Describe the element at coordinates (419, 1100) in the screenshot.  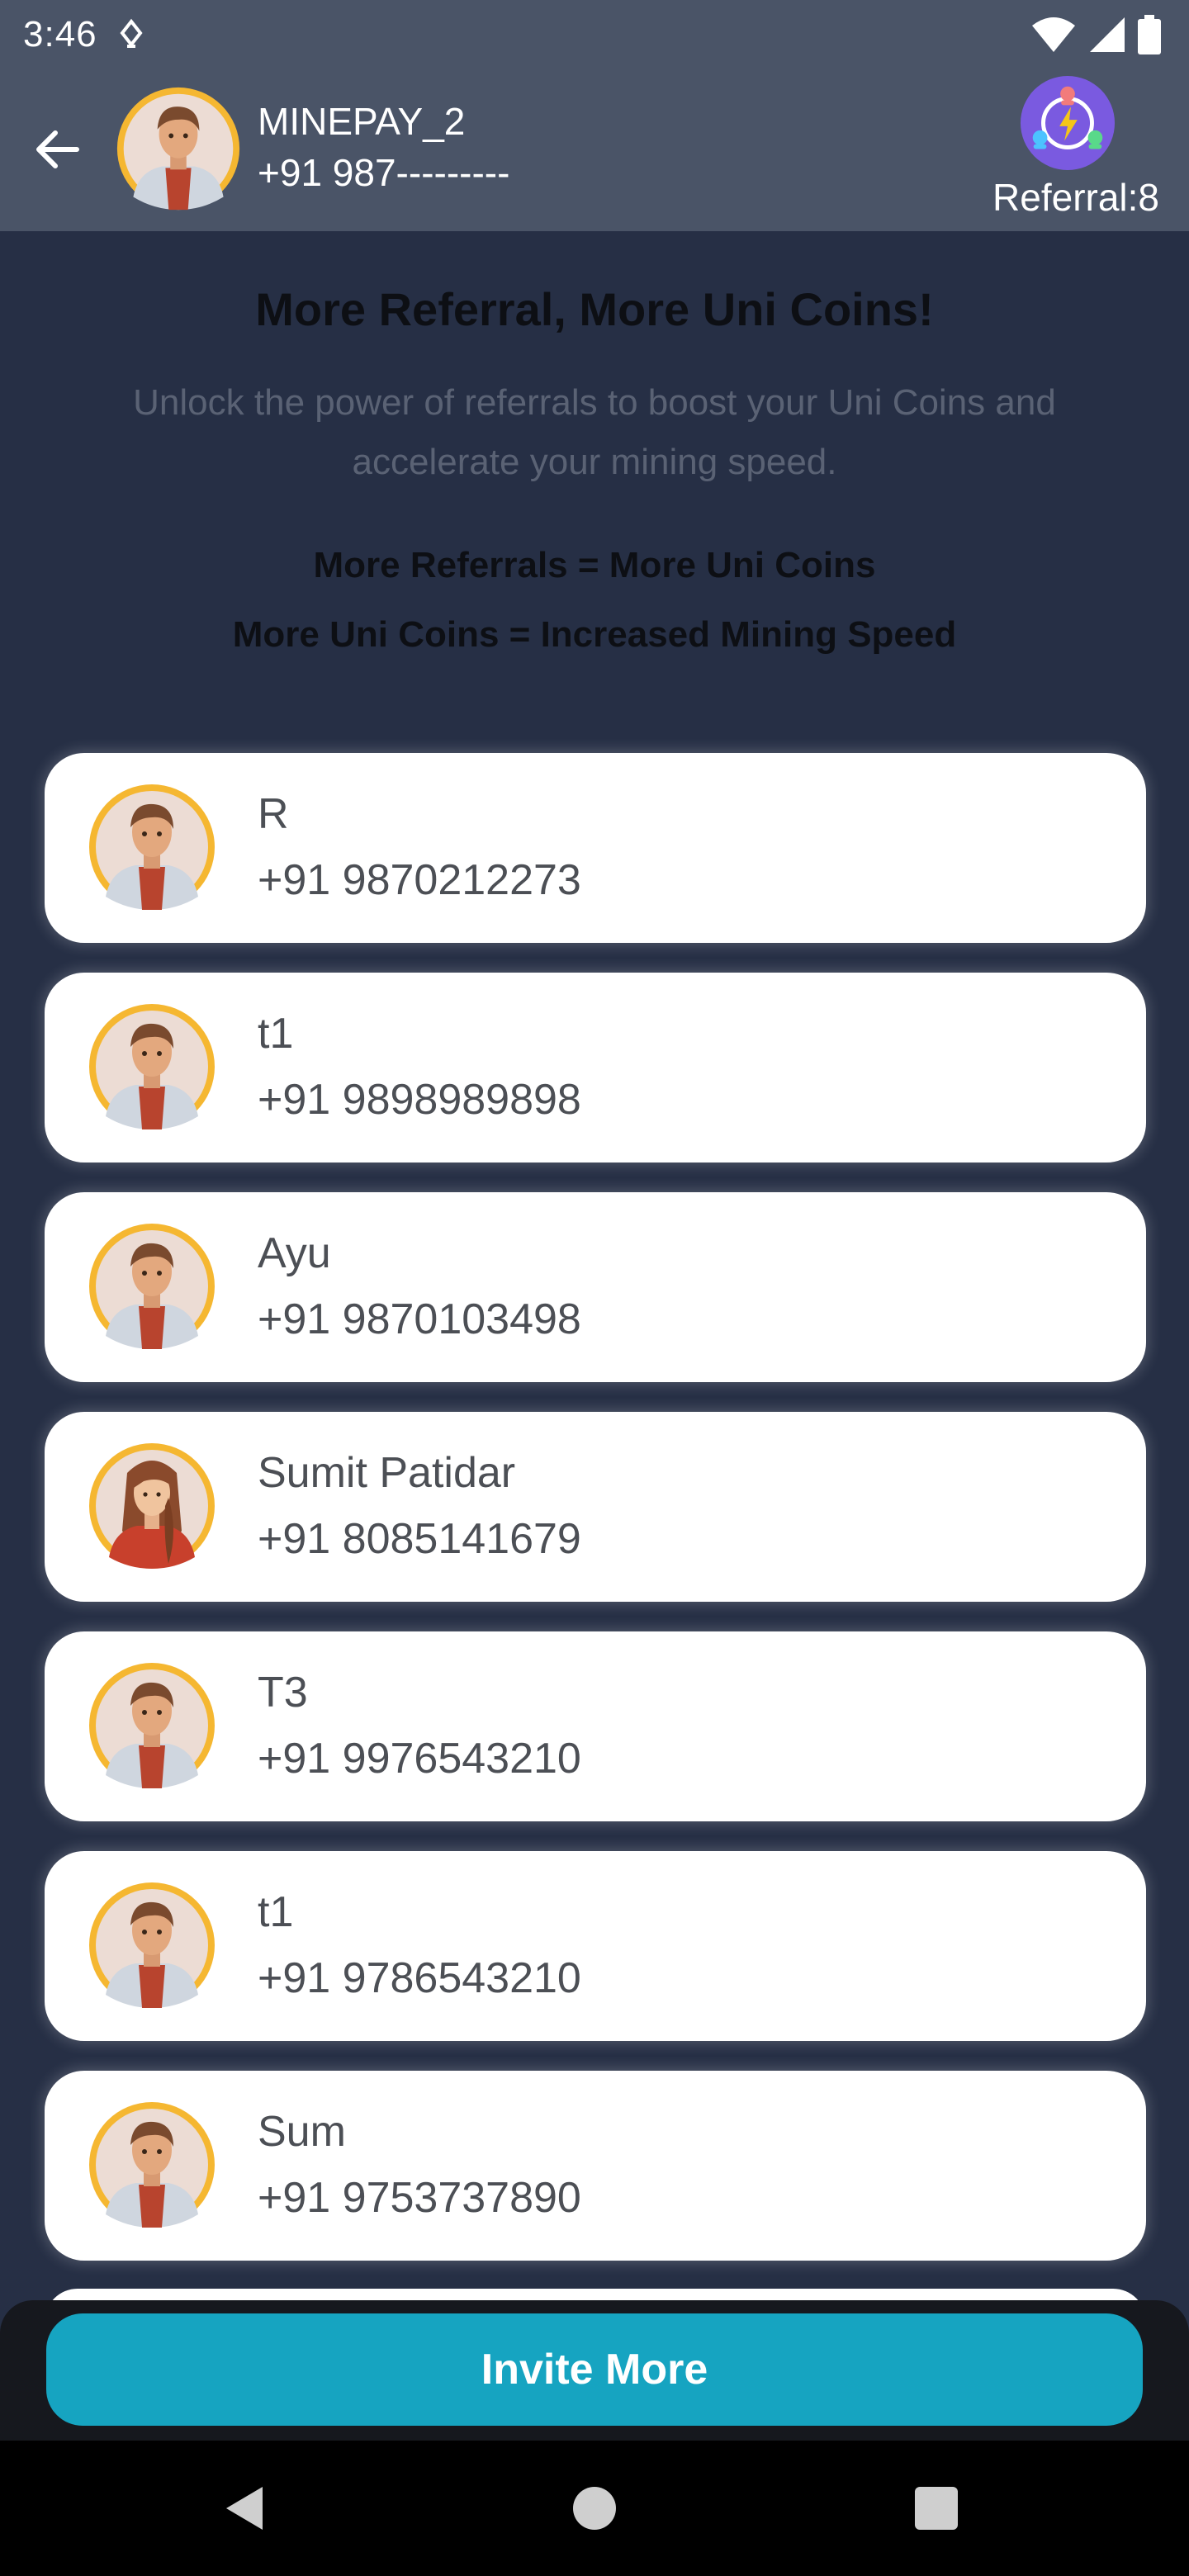
I see `referral-phone: +91 9898989898` at that location.